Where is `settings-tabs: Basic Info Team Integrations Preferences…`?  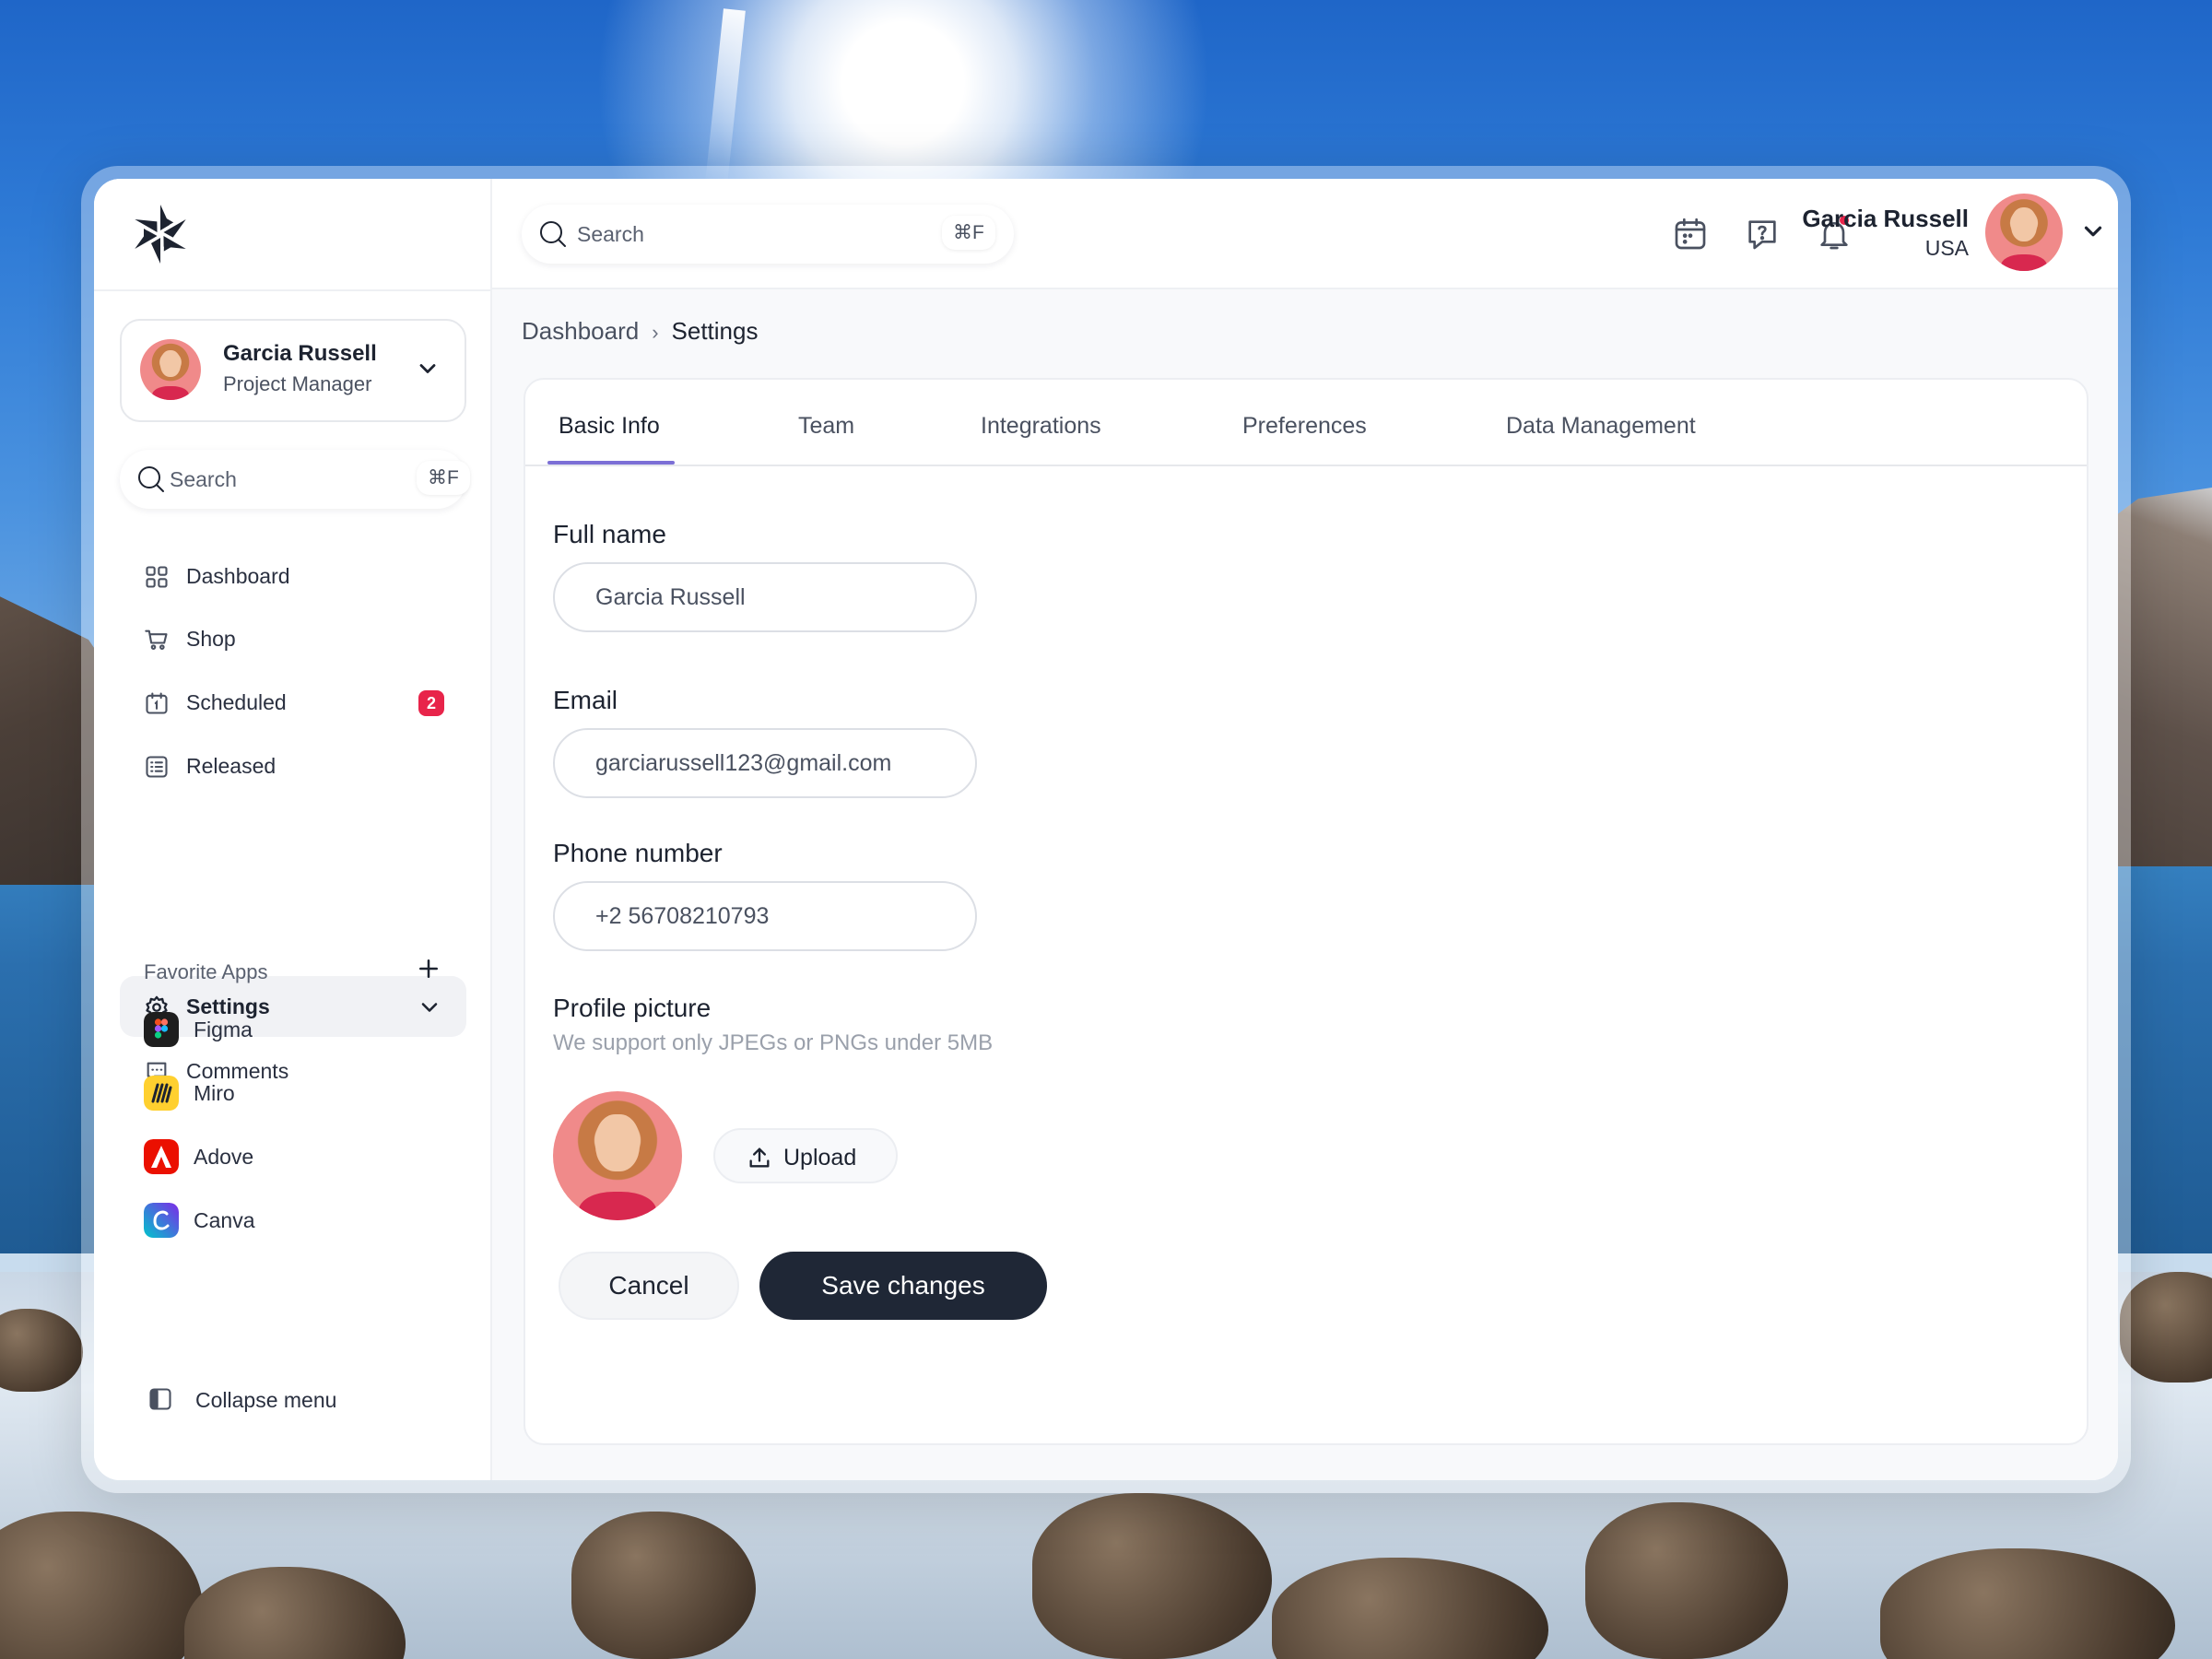
settings-tabs: Basic Info Team Integrations Preferences… is located at coordinates (1306, 423).